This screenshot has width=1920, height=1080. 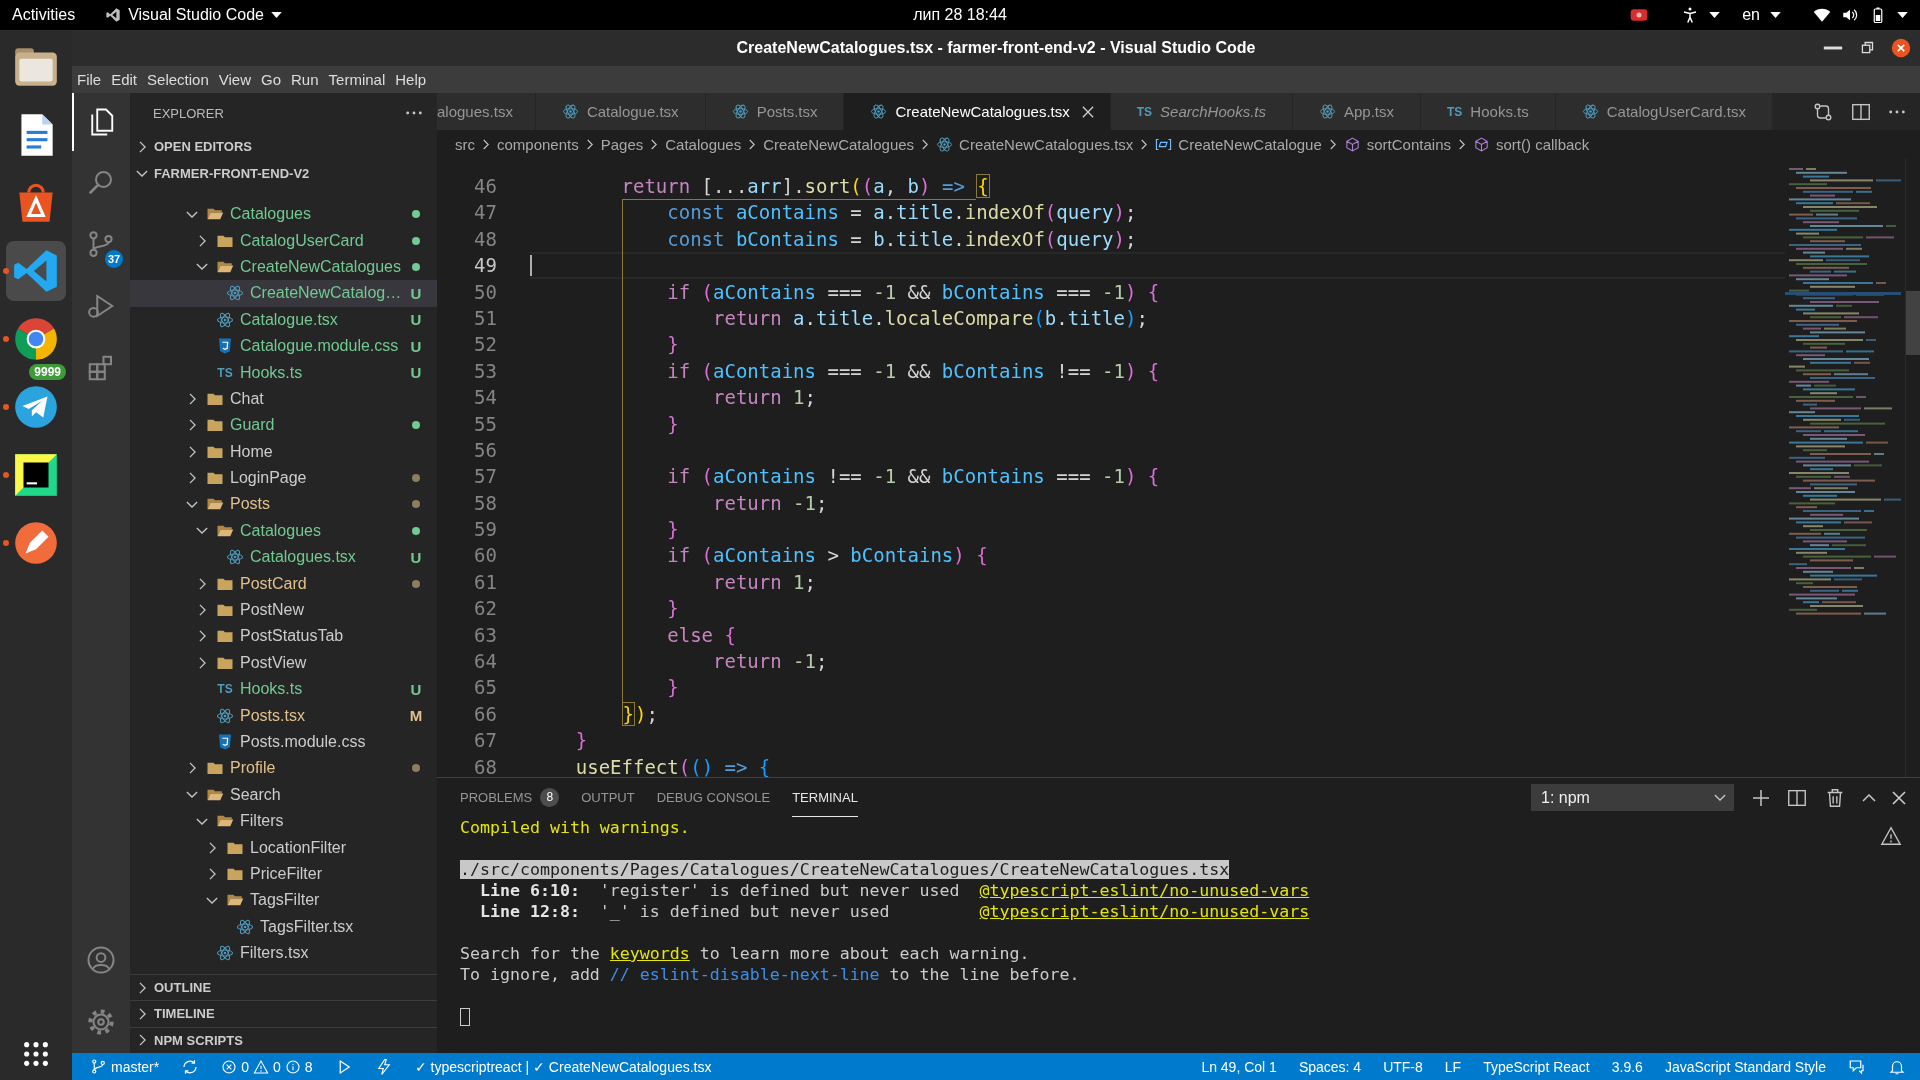 I want to click on menu-item: Run, so click(x=305, y=79).